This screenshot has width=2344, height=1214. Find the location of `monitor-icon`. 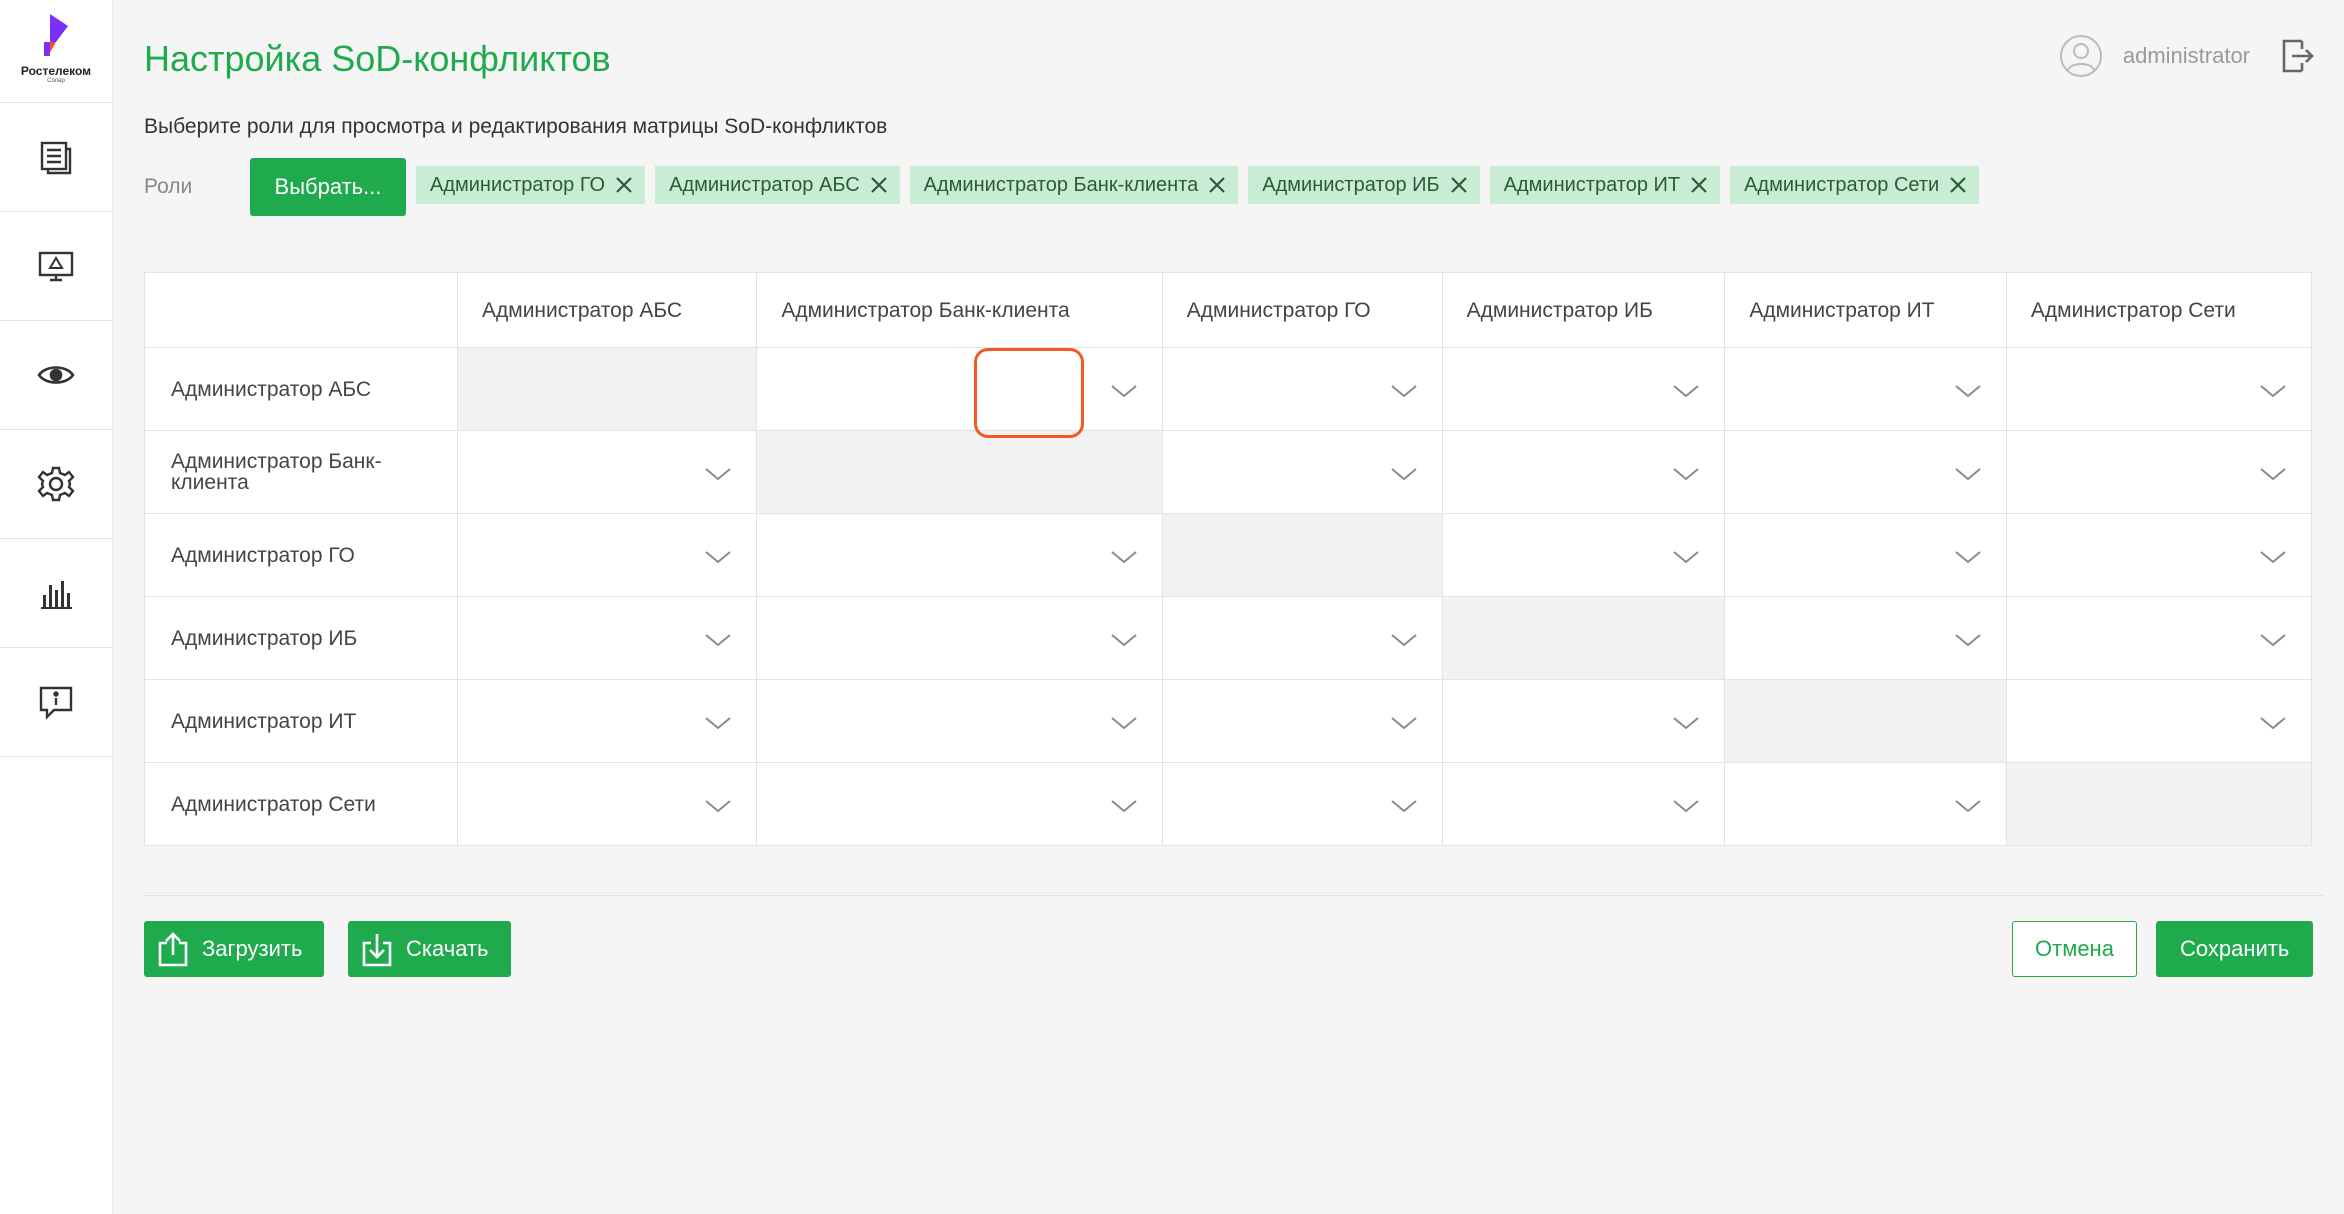

monitor-icon is located at coordinates (56, 266).